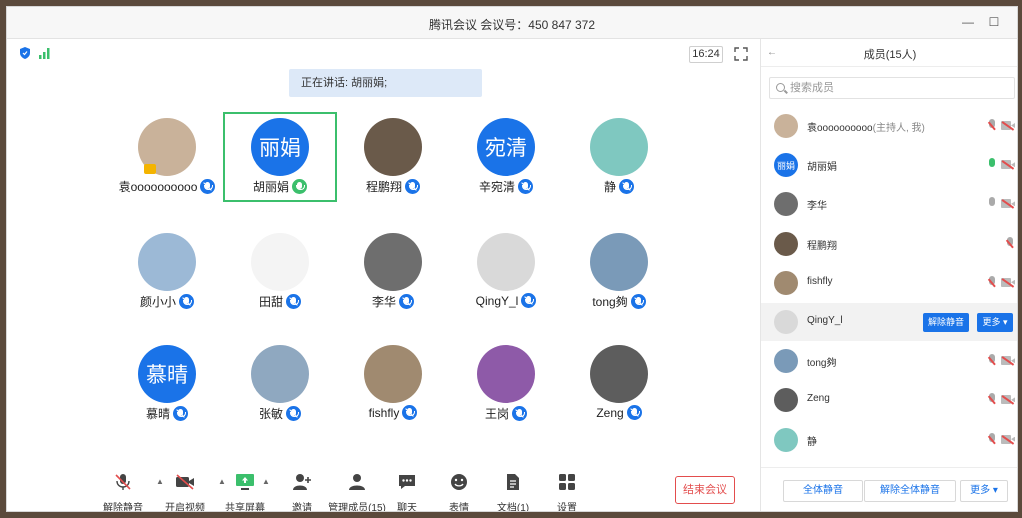 This screenshot has height=518, width=1022. Describe the element at coordinates (840, 128) in the screenshot. I see `member-name: 袁oooooooooo` at that location.